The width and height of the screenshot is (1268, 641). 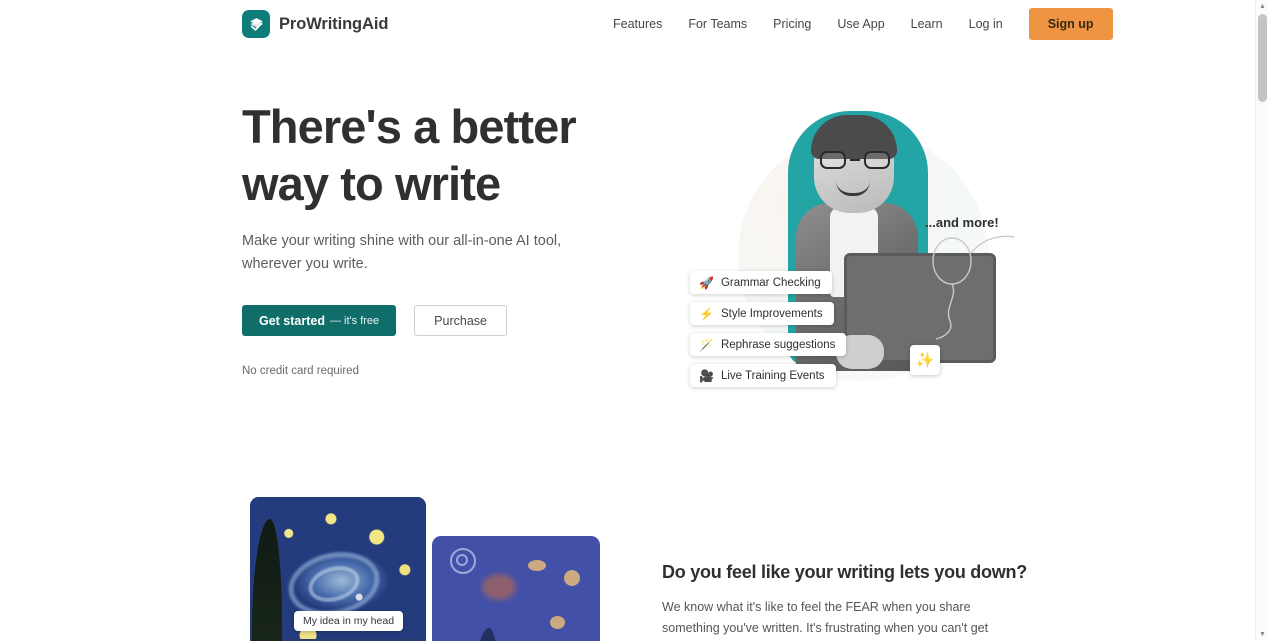 I want to click on feature-chip-live-training-events: 🎥 Live Training Events, so click(x=763, y=375).